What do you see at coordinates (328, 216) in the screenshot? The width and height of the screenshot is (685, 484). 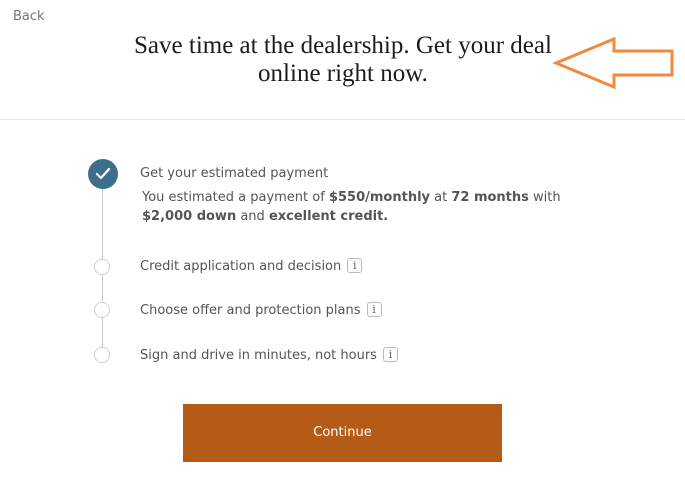 I see `credit-rating-value: excellent credit.` at bounding box center [328, 216].